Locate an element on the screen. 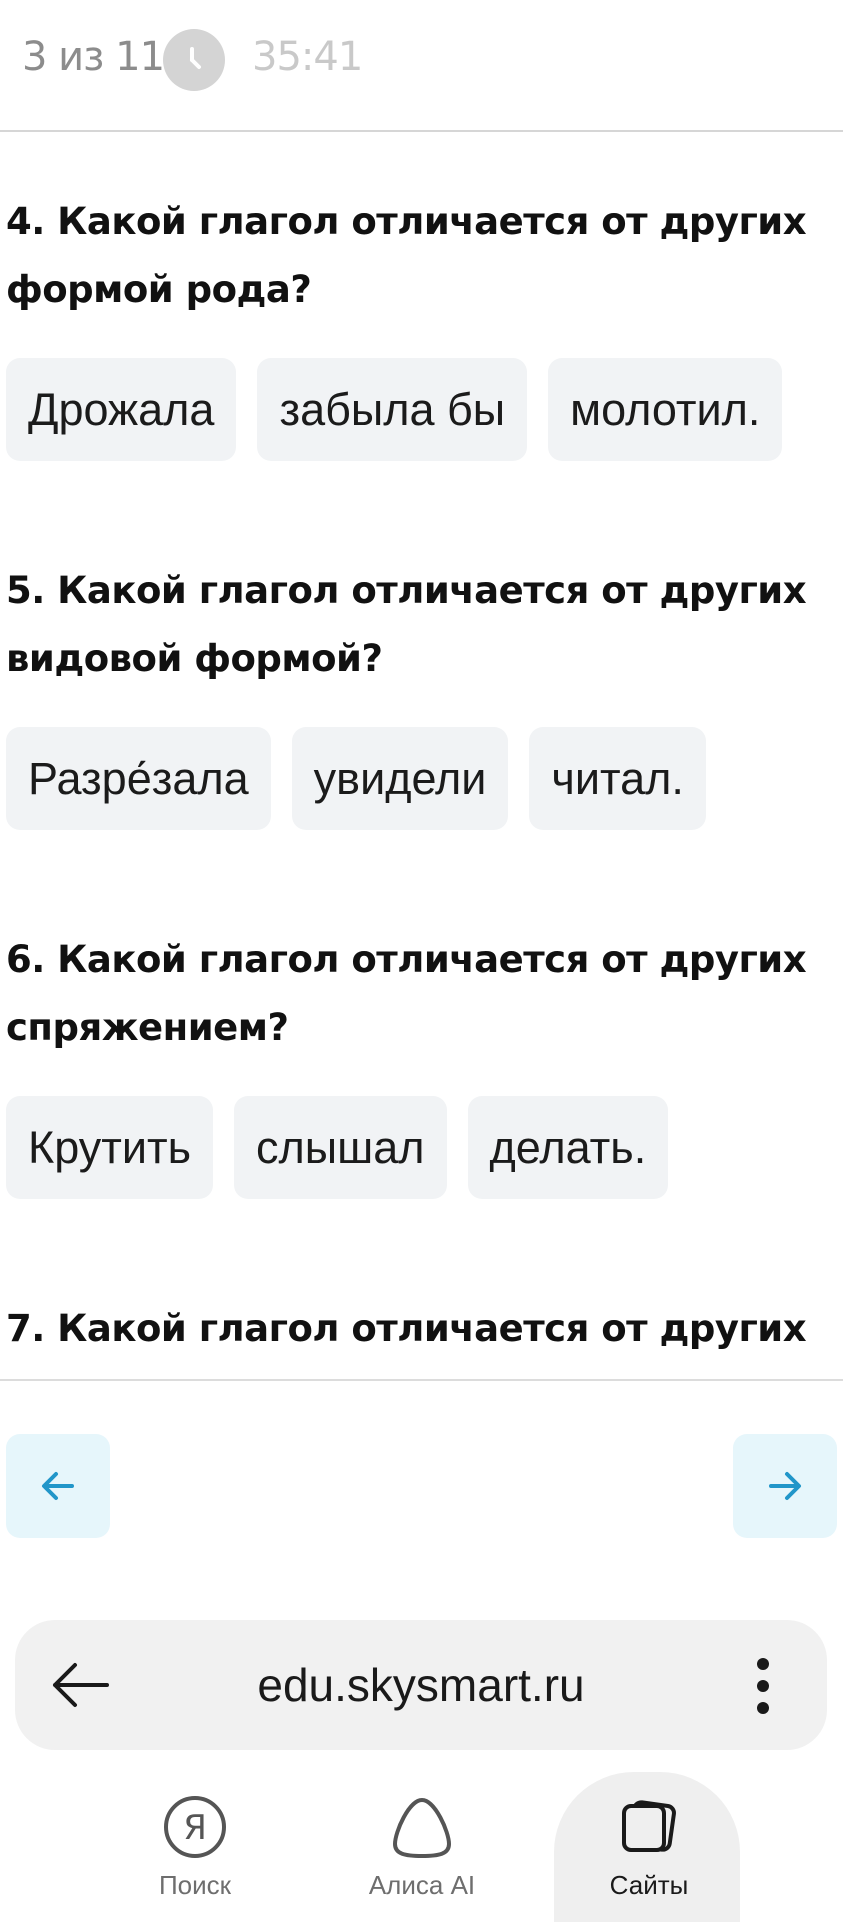 This screenshot has width=843, height=1922. alice-icon is located at coordinates (422, 1828).